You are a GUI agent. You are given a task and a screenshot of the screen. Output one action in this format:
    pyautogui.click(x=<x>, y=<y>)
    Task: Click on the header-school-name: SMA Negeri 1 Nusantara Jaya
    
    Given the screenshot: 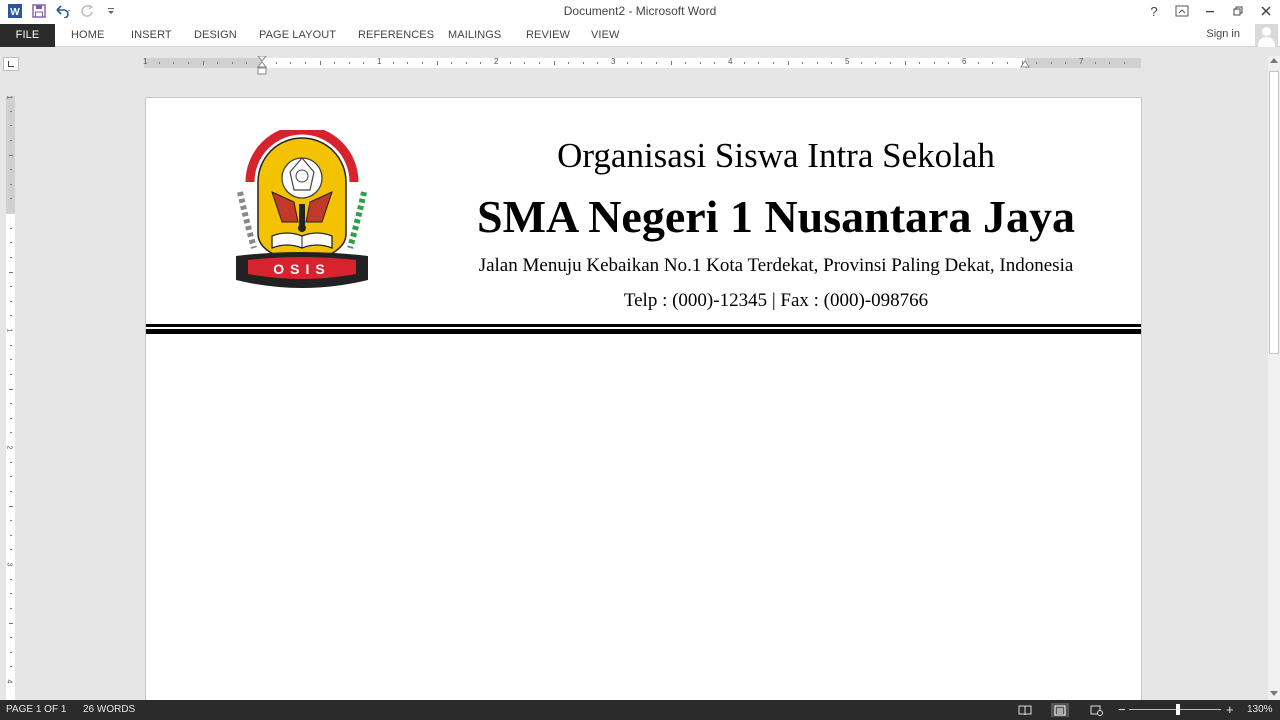 What is the action you would take?
    pyautogui.click(x=776, y=216)
    